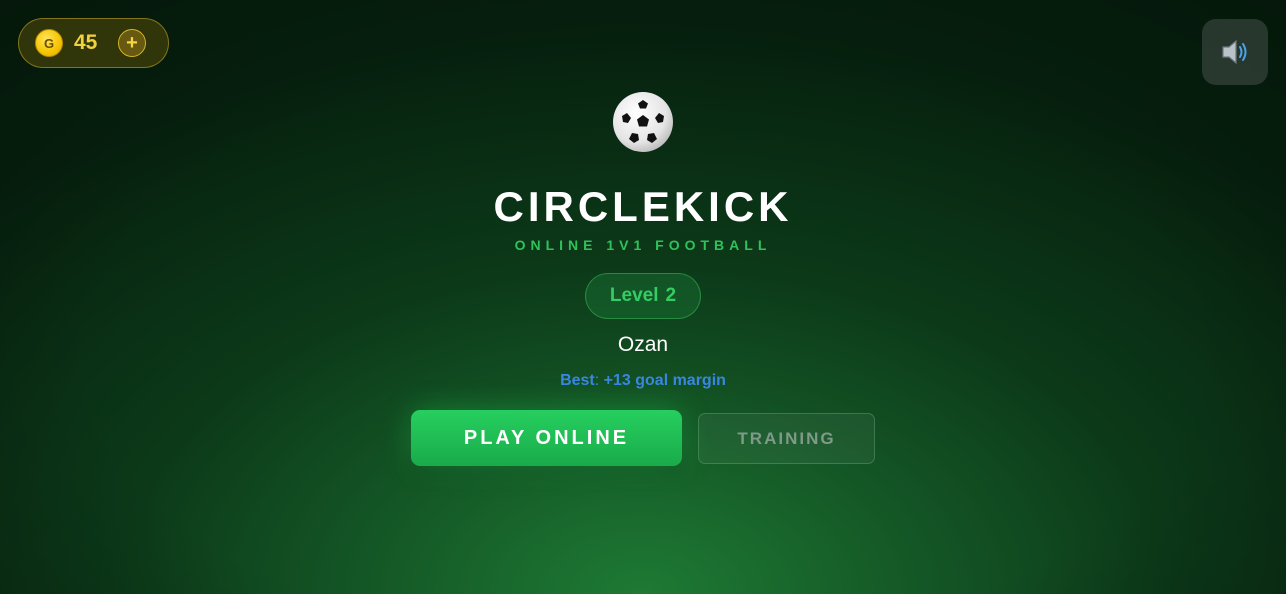 Image resolution: width=1286 pixels, height=594 pixels. Describe the element at coordinates (664, 380) in the screenshot. I see `best-value: +13 goal margin` at that location.